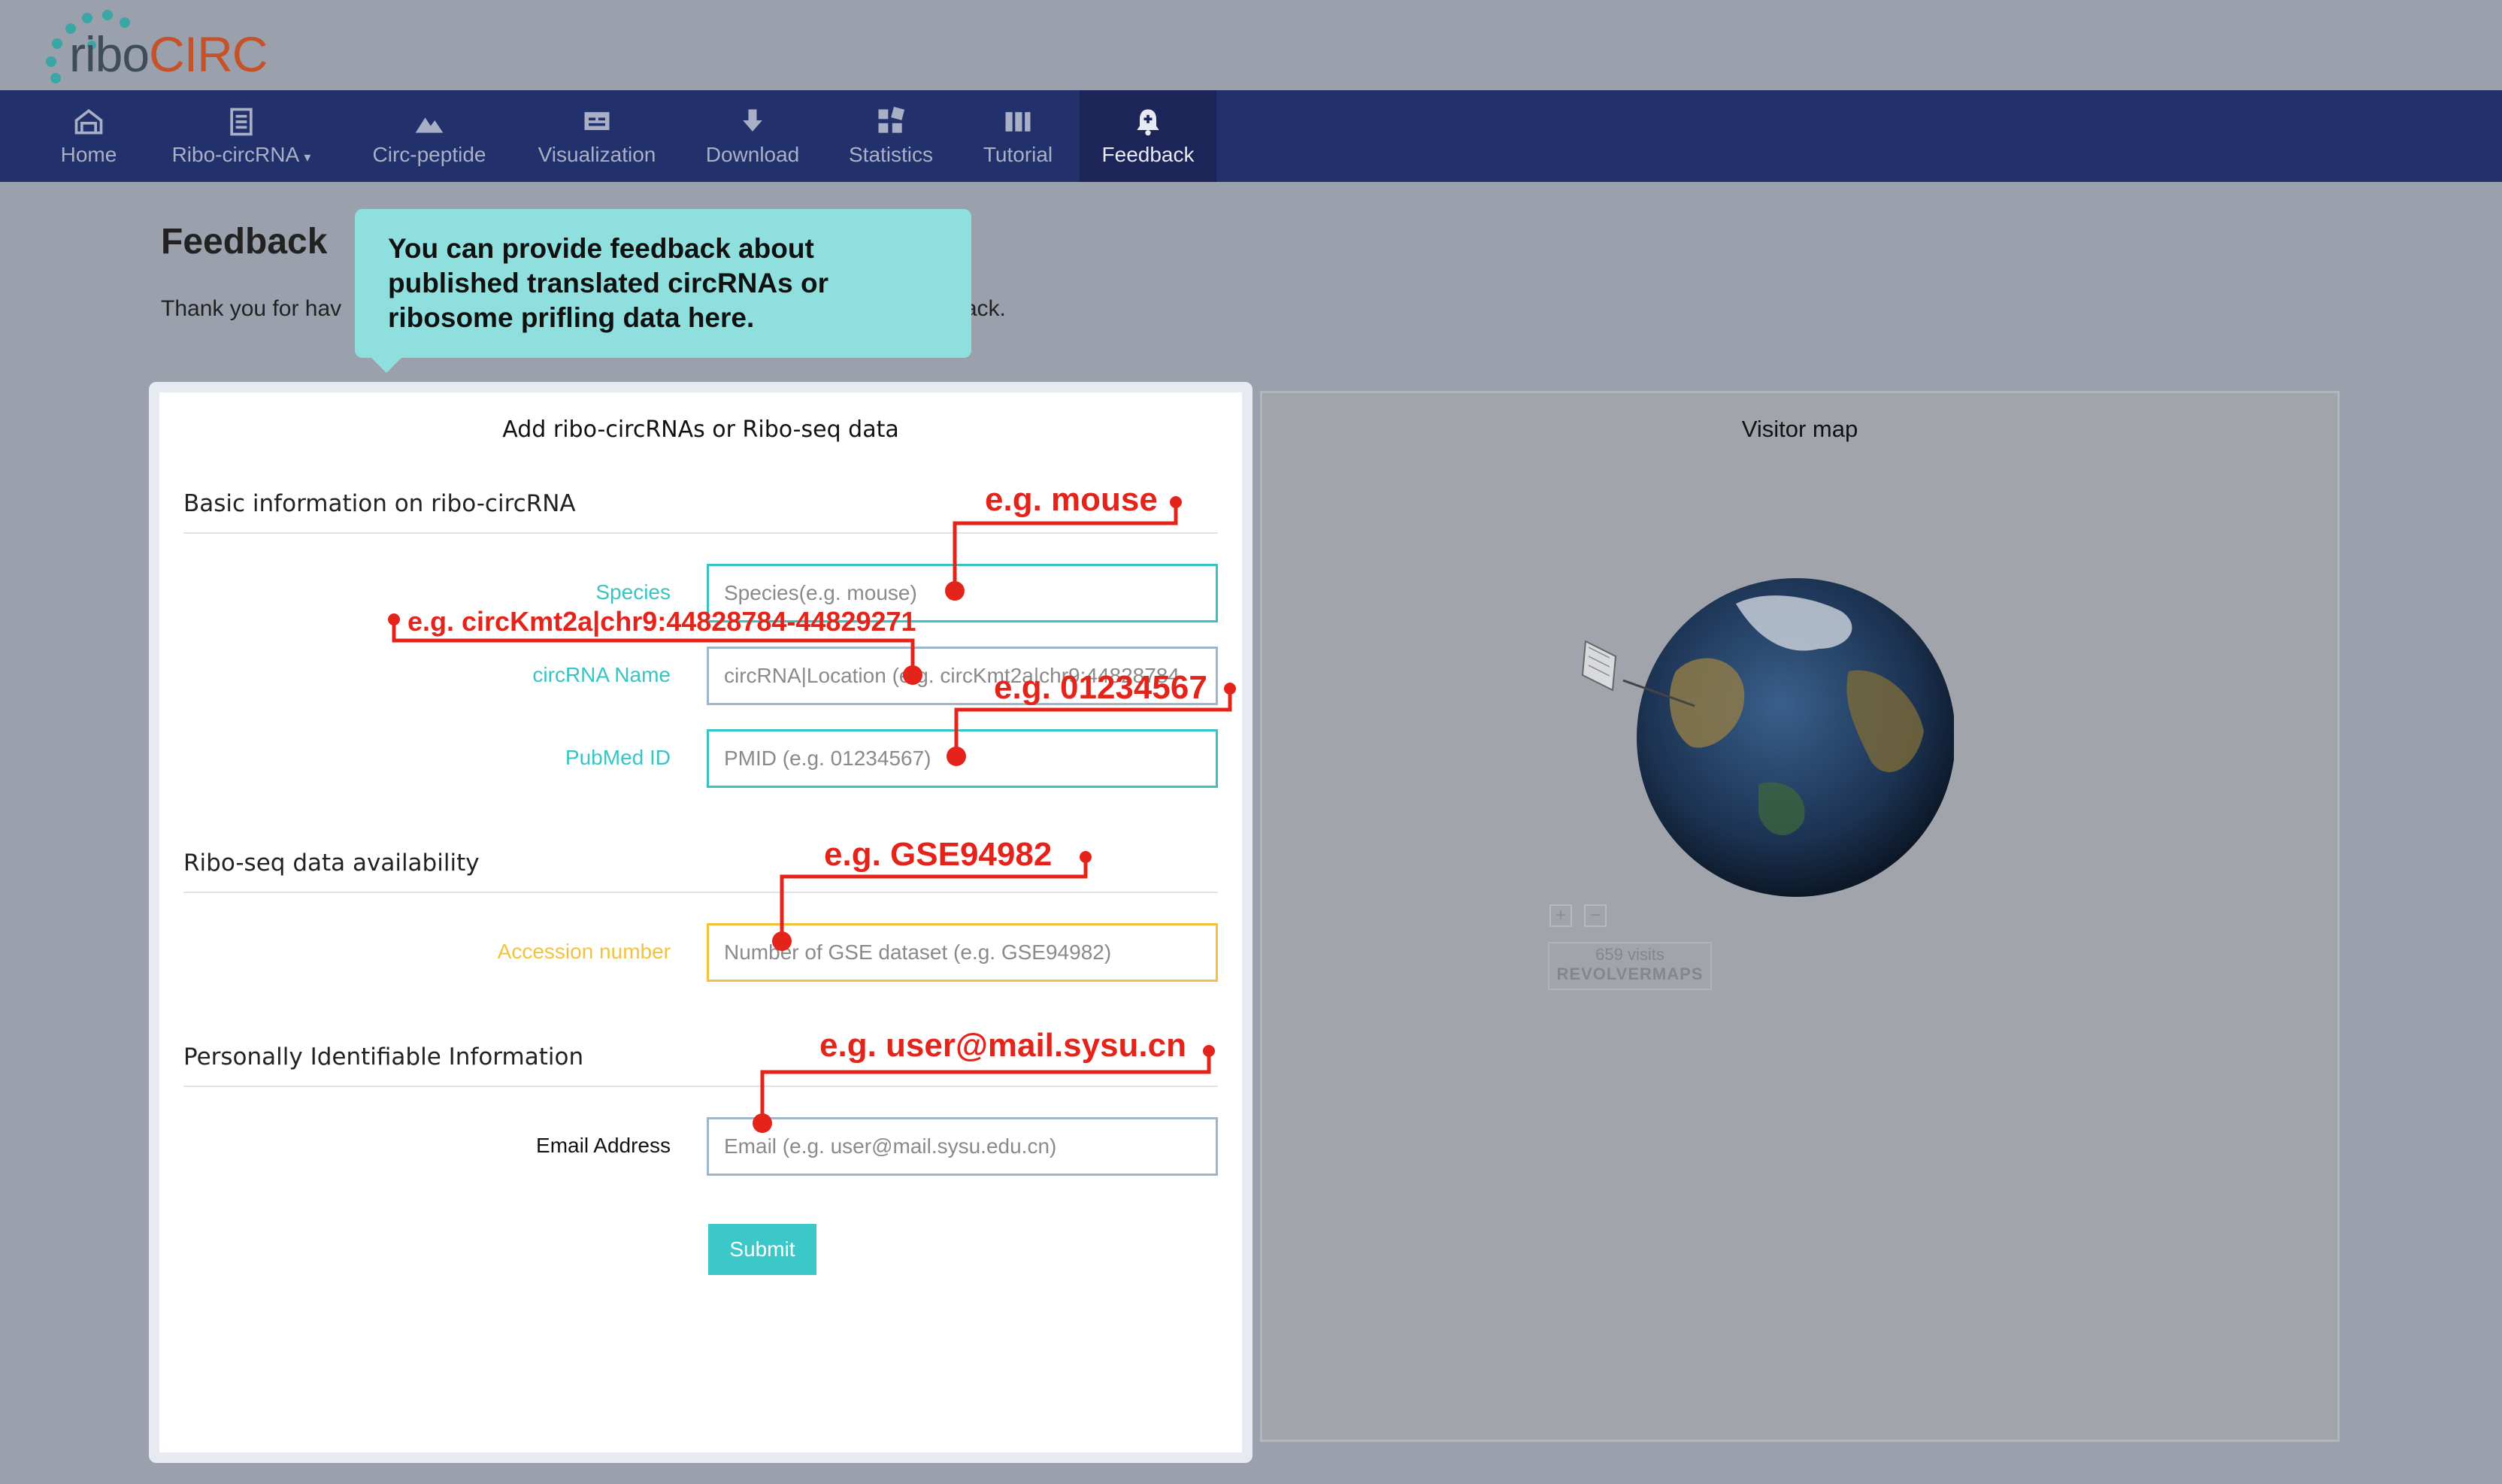 The image size is (2502, 1484). I want to click on accession-number-label: Accession number, so click(584, 951).